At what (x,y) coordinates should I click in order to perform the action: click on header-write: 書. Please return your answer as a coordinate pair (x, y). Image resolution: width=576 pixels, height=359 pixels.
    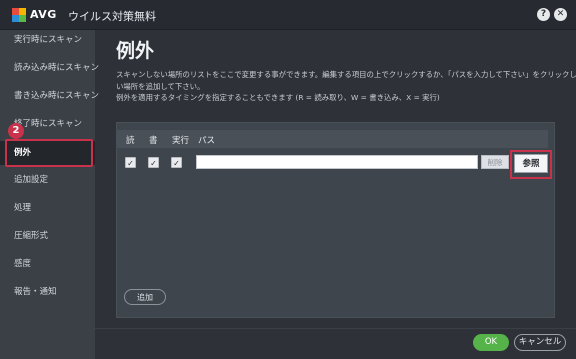
    Looking at the image, I should click on (153, 141).